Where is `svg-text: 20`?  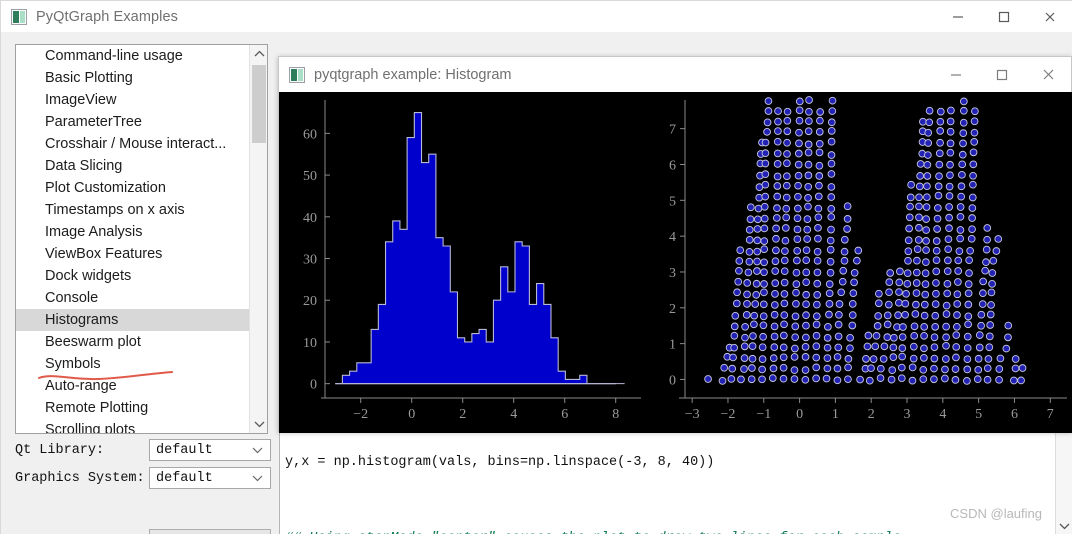 svg-text: 20 is located at coordinates (310, 301).